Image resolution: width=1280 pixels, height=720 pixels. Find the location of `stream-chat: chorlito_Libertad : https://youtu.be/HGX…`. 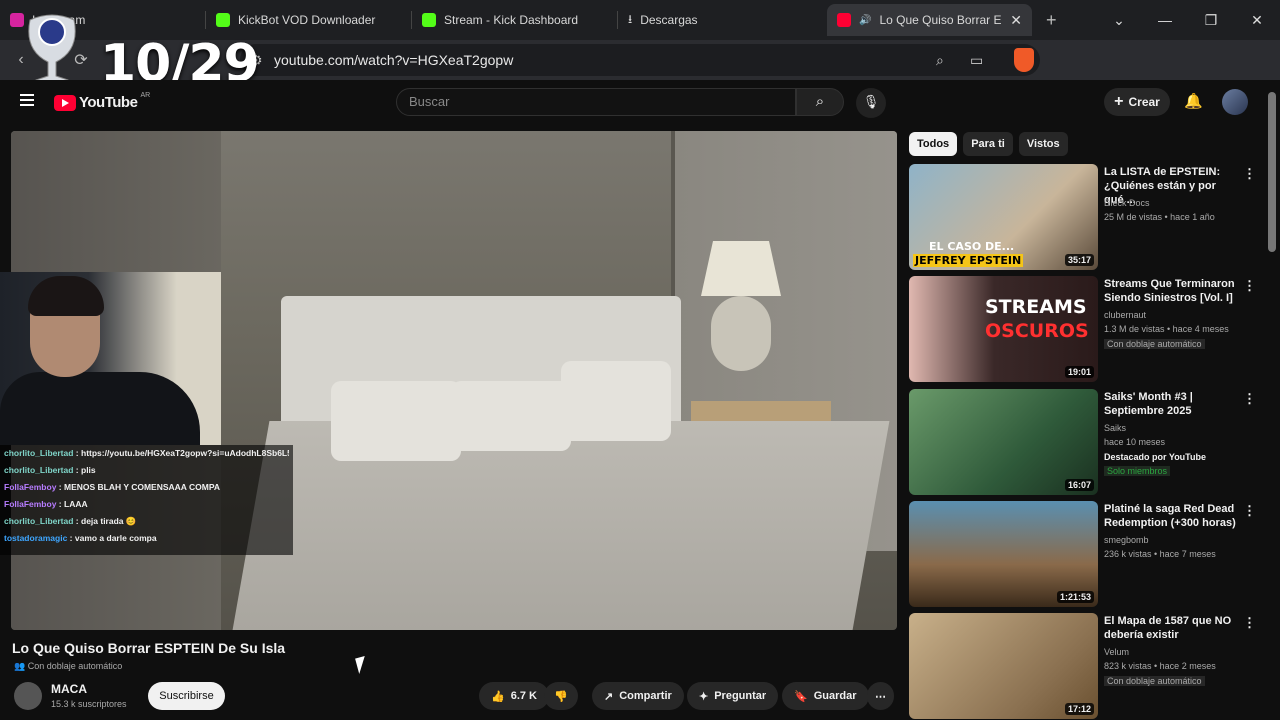

stream-chat: chorlito_Libertad : https://youtu.be/HGX… is located at coordinates (146, 500).